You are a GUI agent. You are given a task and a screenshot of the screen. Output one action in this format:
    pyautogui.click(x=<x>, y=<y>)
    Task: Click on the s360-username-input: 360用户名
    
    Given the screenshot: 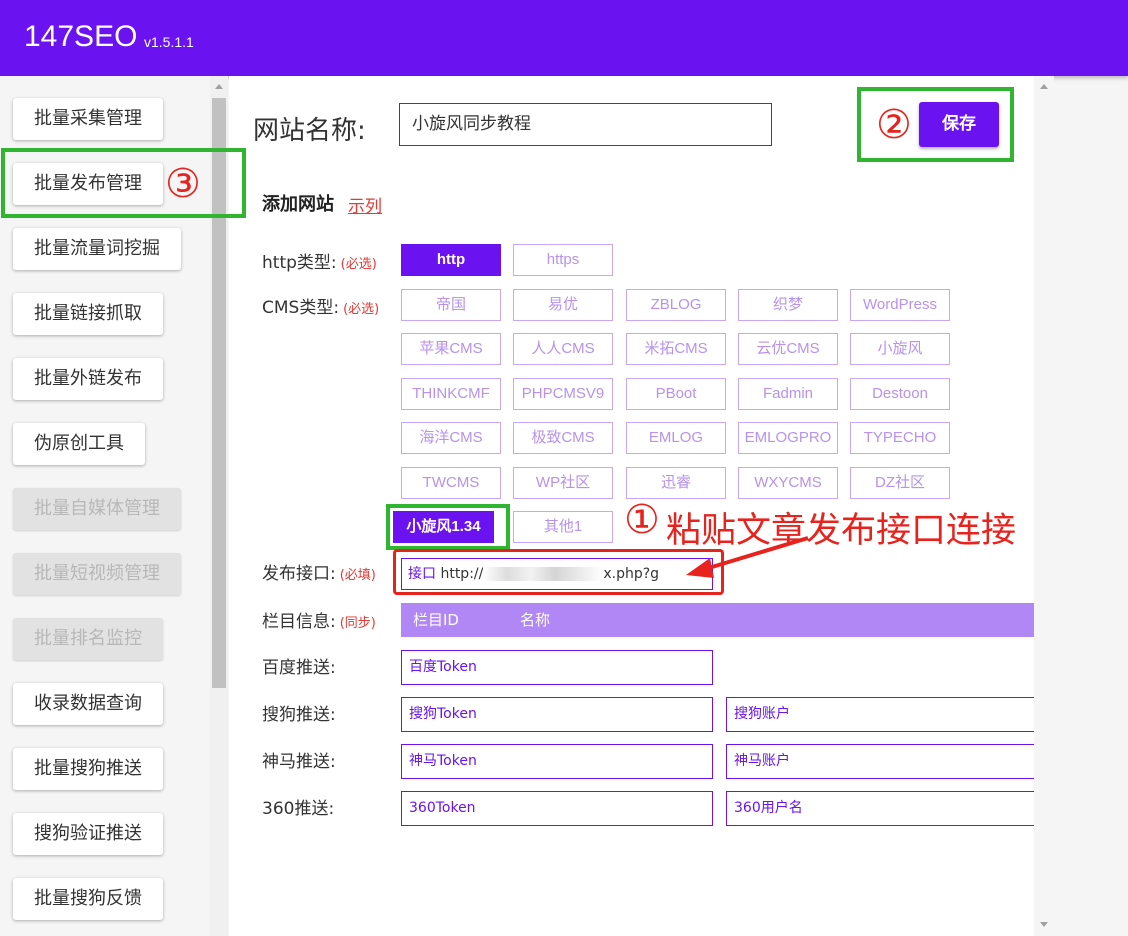 What is the action you would take?
    pyautogui.click(x=880, y=808)
    